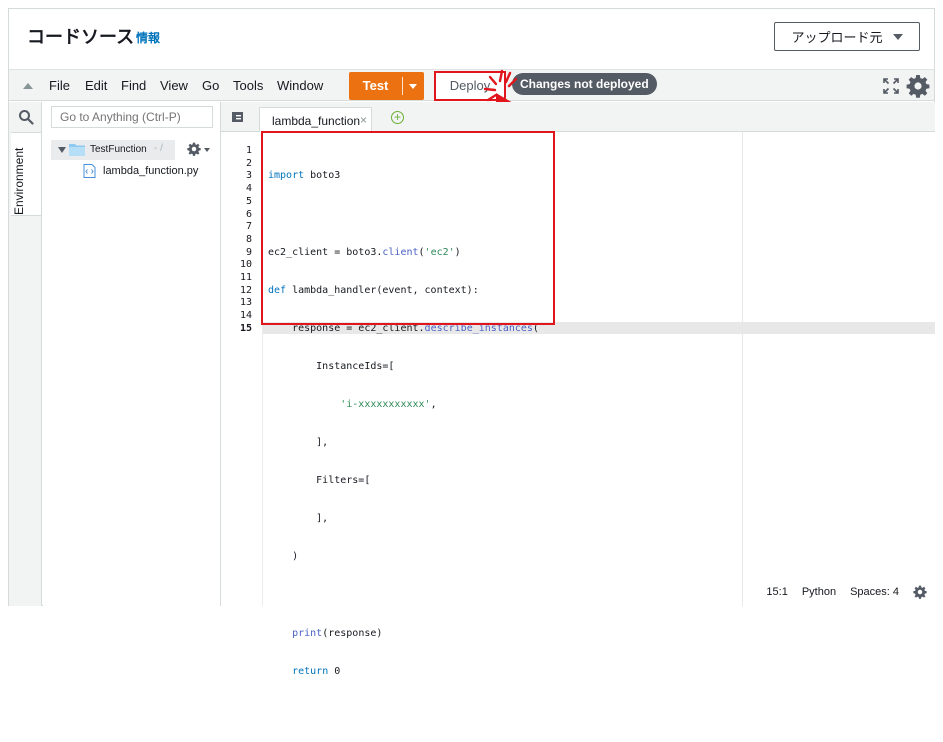 This screenshot has width=943, height=742. I want to click on settings-gear-icon, so click(918, 86).